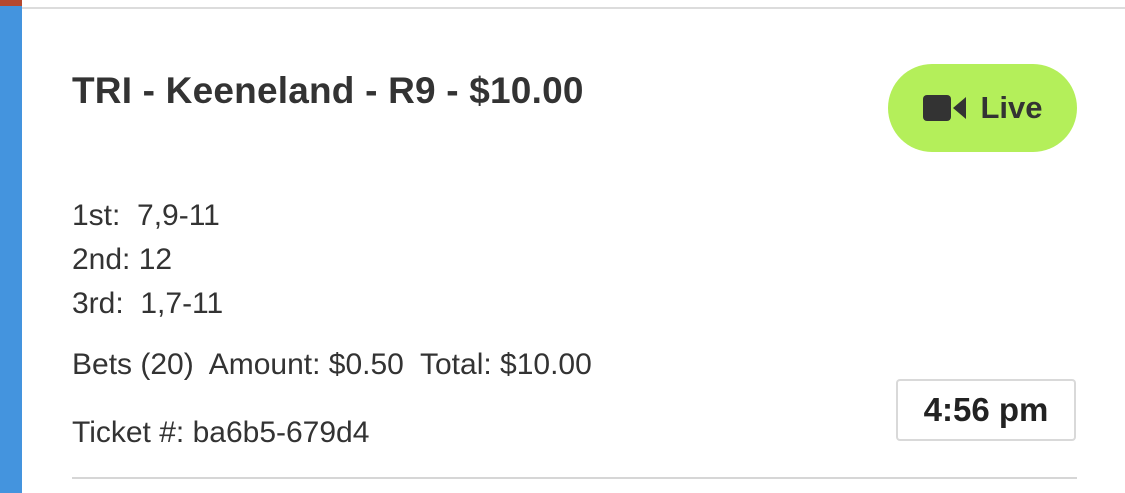  I want to click on bets-summary: Bets (20) Amount: $0.50 Total: $10.00, so click(332, 364).